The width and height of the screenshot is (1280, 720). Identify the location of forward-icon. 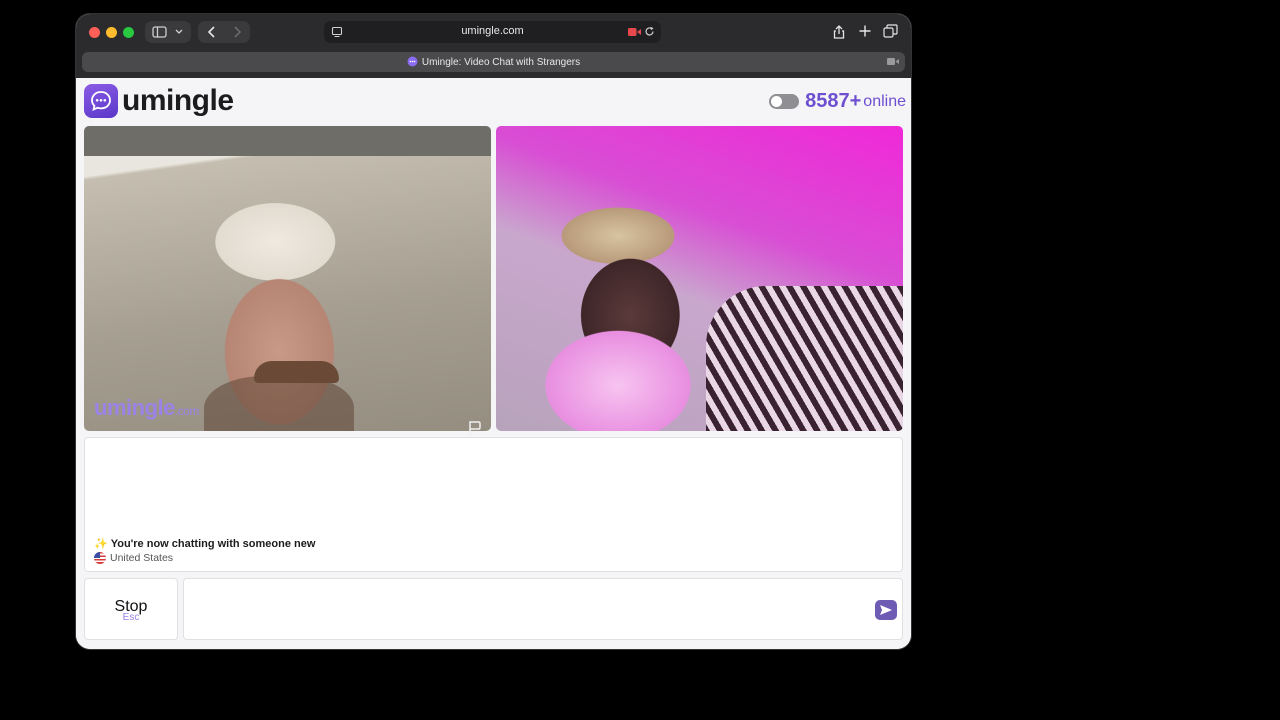
(238, 32).